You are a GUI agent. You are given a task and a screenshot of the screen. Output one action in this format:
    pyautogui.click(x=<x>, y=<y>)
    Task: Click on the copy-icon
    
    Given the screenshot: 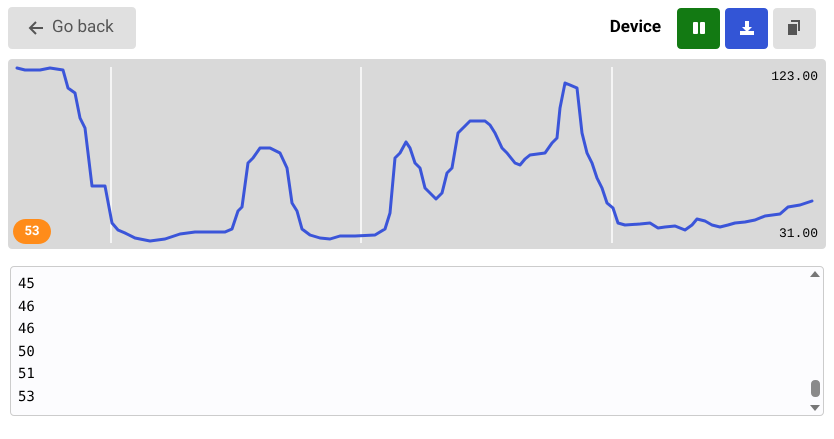 What is the action you would take?
    pyautogui.click(x=794, y=28)
    